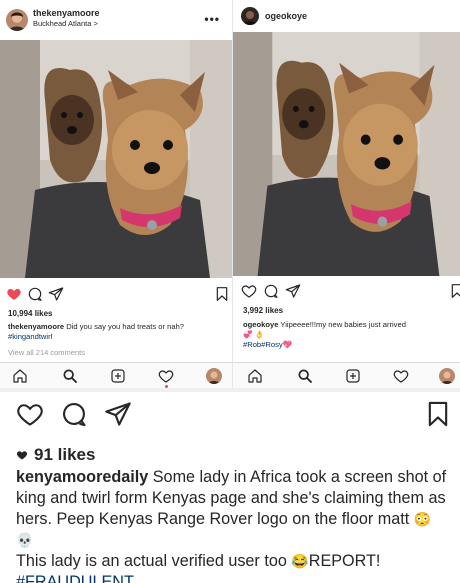 The image size is (460, 583). I want to click on repost-likes: 91 likes, so click(55, 455).